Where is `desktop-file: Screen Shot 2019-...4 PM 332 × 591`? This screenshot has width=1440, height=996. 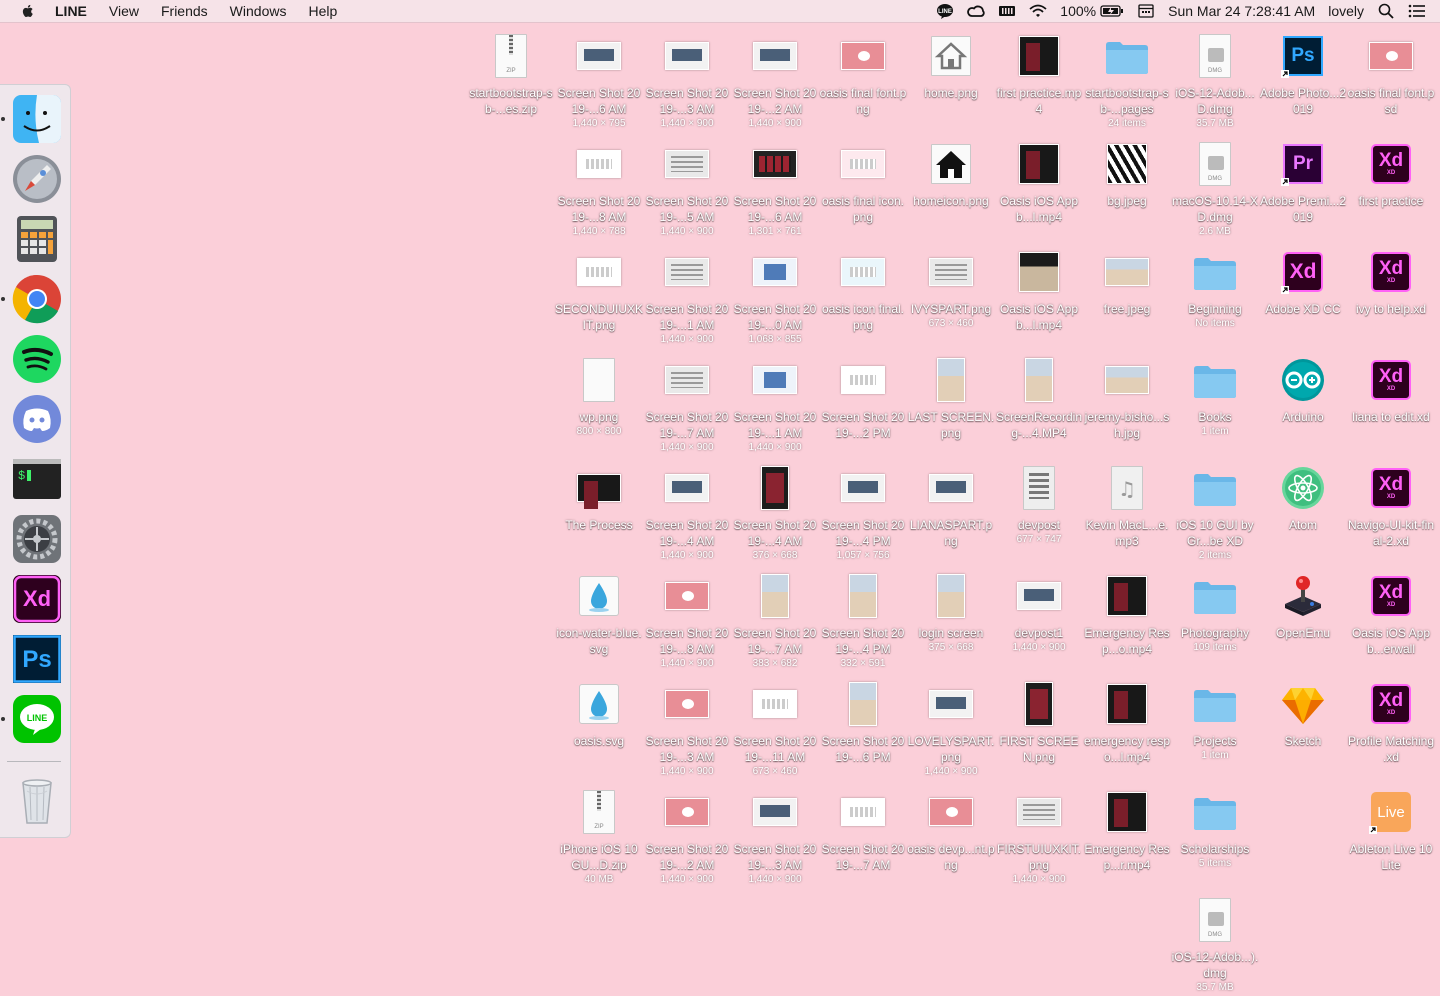
desktop-file: Screen Shot 2019-...4 PM 332 × 591 is located at coordinates (863, 618).